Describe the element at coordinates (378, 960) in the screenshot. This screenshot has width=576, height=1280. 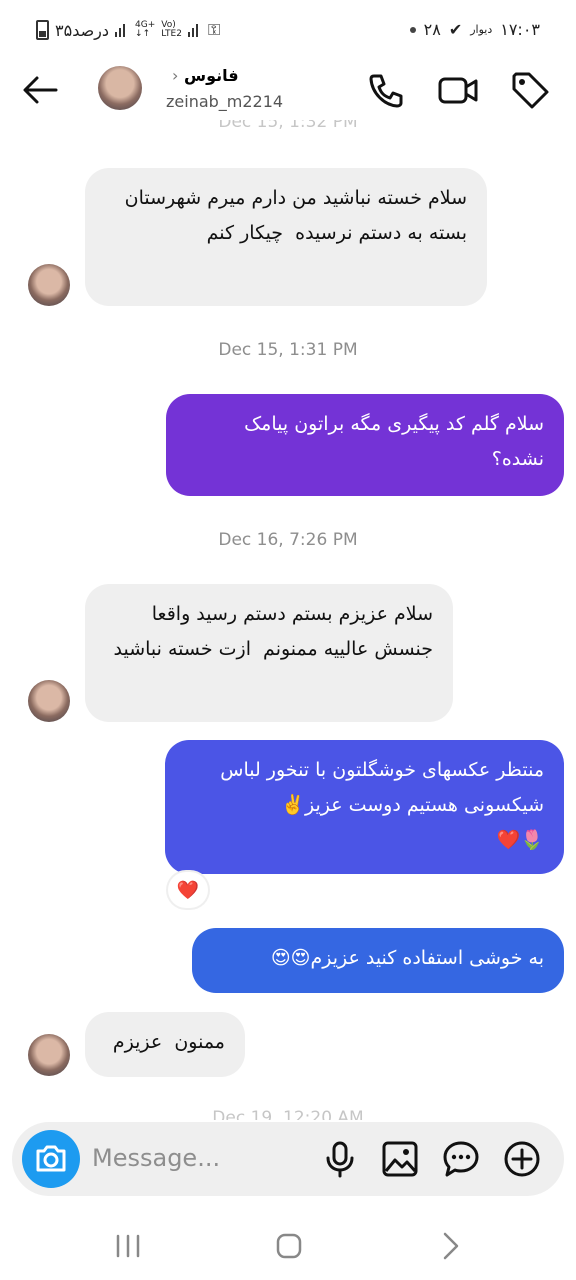
I see `outgoing-message: به خوشی استفاده کنید عزیزم😍😍` at that location.